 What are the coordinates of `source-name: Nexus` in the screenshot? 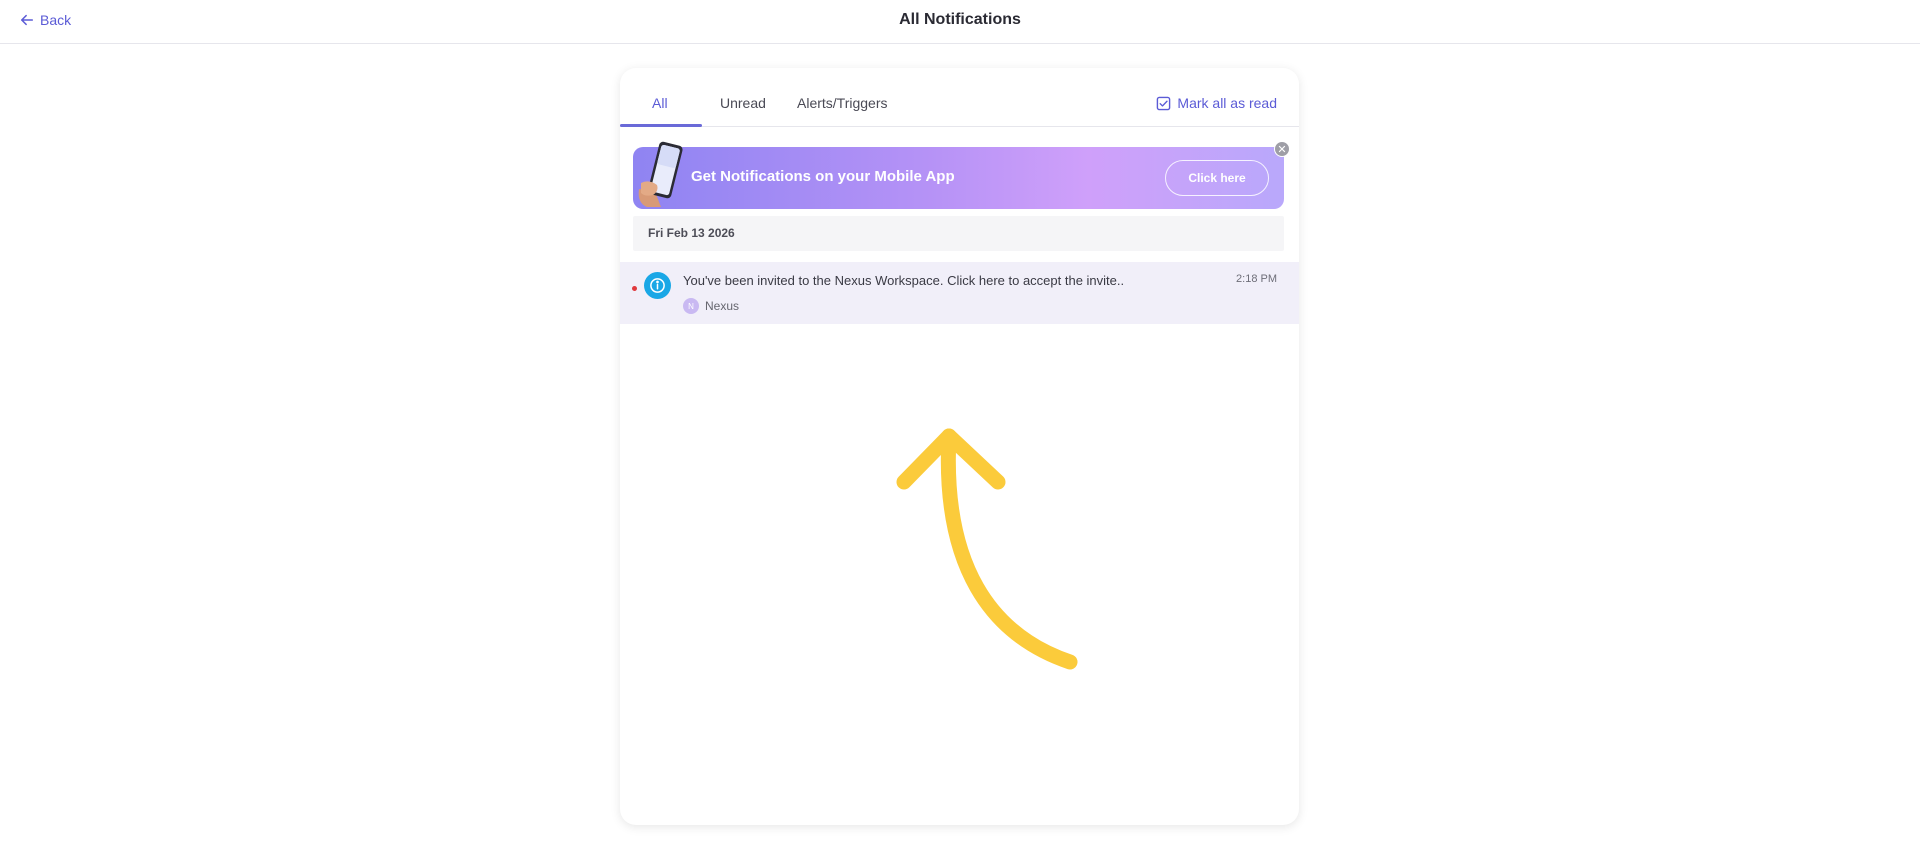 It's located at (722, 306).